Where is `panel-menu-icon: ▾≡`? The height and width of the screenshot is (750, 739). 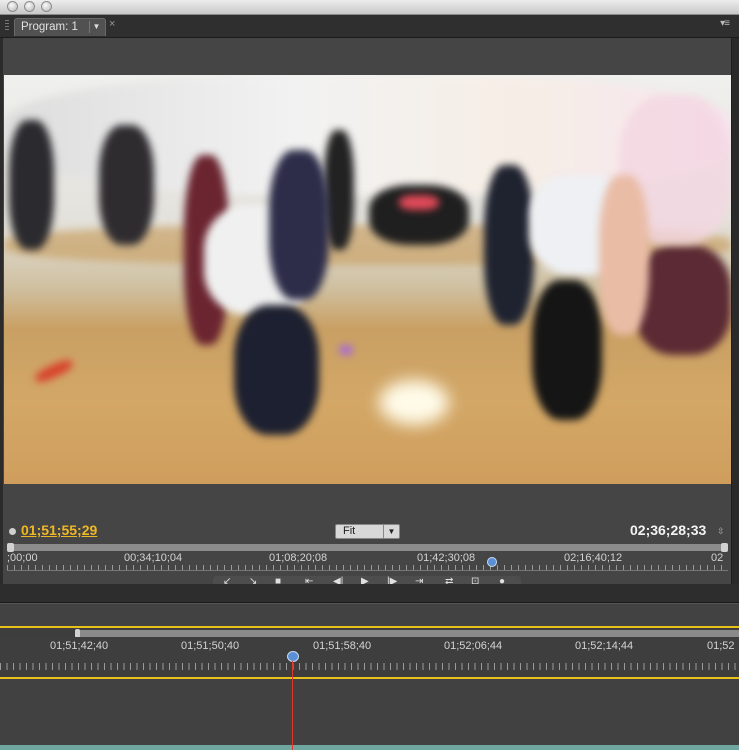 panel-menu-icon: ▾≡ is located at coordinates (725, 23).